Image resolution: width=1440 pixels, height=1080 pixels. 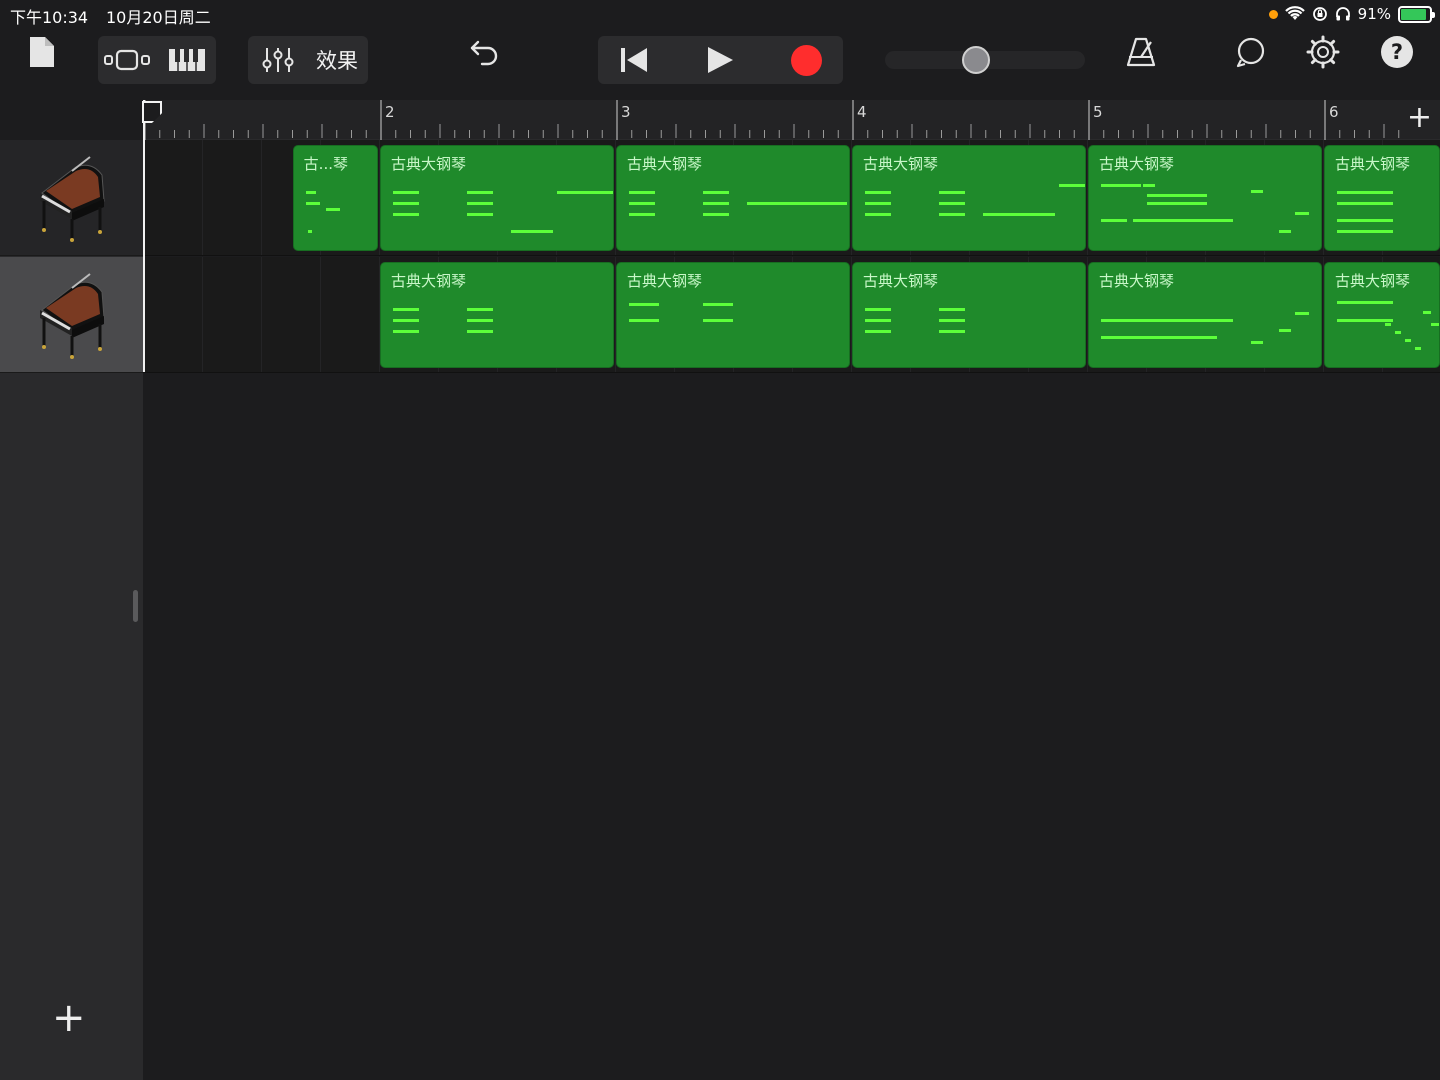 I want to click on metronome-button, so click(x=1141, y=52).